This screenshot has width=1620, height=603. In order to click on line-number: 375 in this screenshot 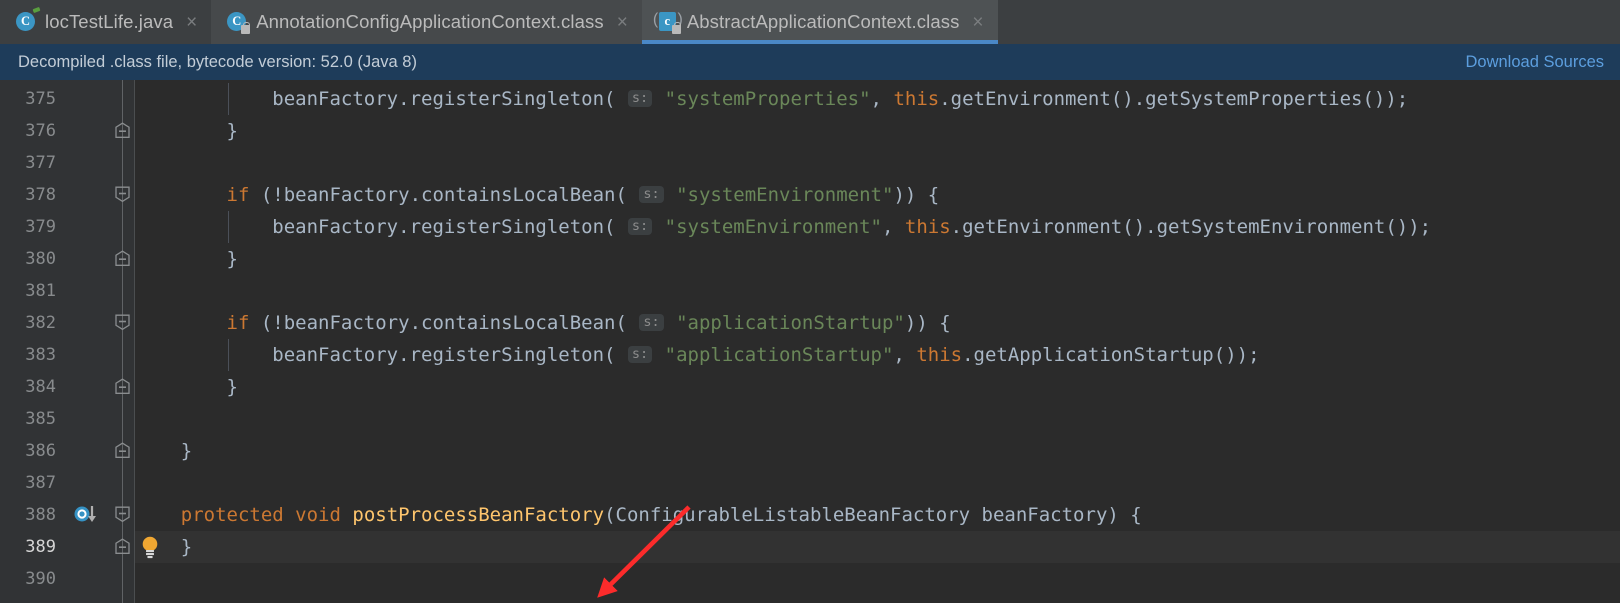, I will do `click(40, 99)`.